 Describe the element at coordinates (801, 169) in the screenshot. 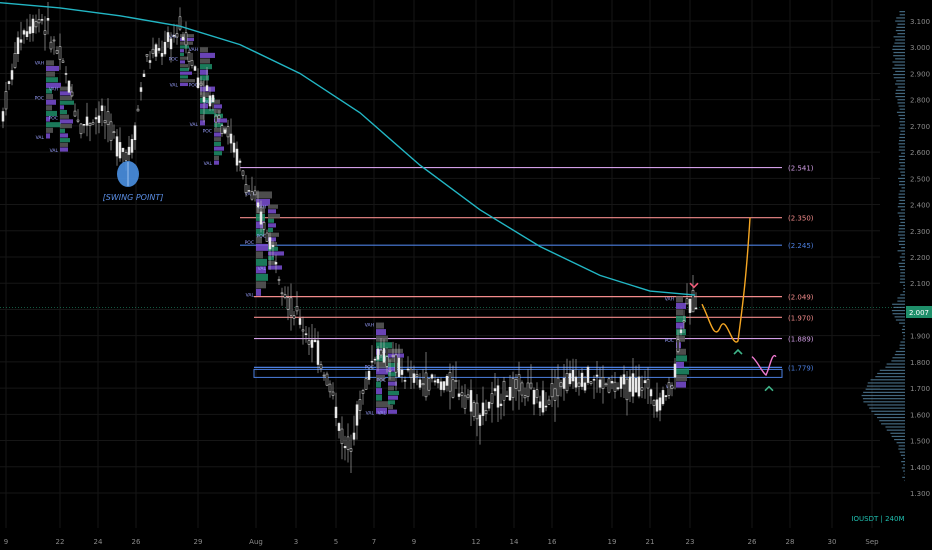

I see `level-label: (2.541)` at that location.